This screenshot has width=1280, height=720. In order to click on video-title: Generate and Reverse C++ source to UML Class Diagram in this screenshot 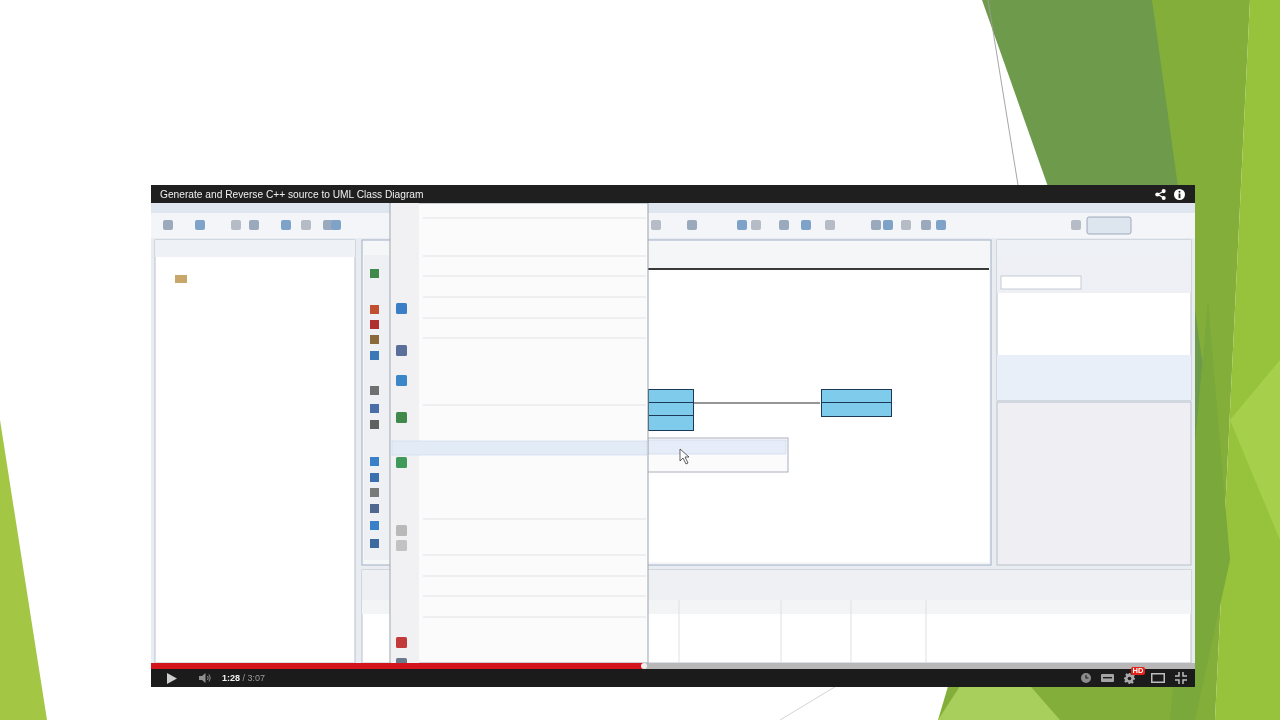, I will do `click(292, 194)`.